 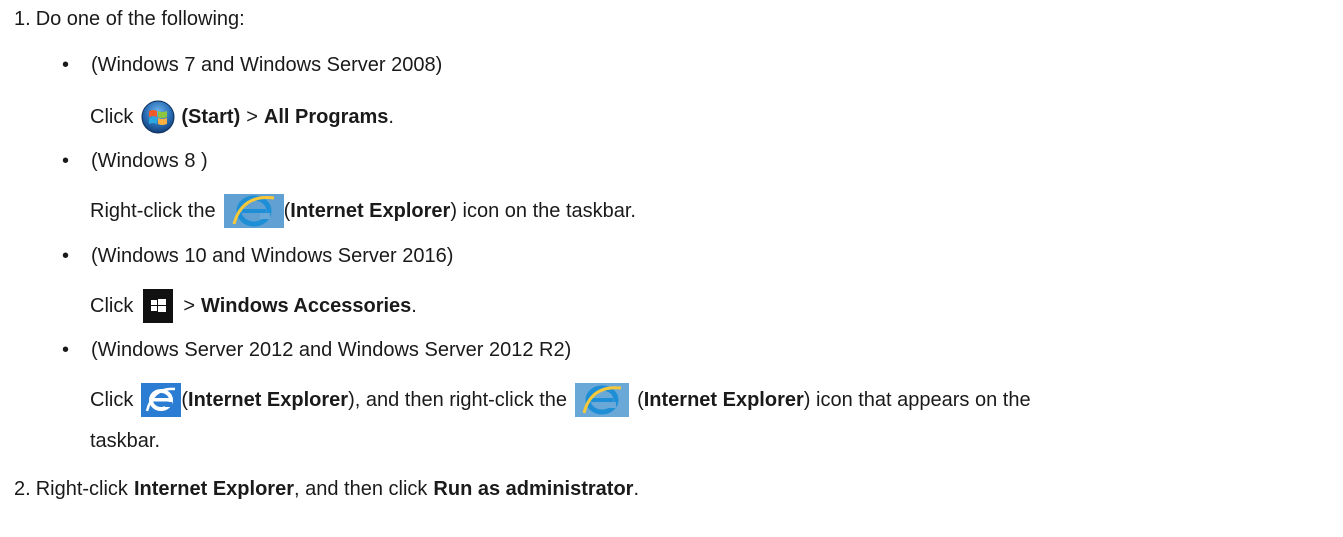 I want to click on right-click-text: Right-click, so click(x=81, y=489).